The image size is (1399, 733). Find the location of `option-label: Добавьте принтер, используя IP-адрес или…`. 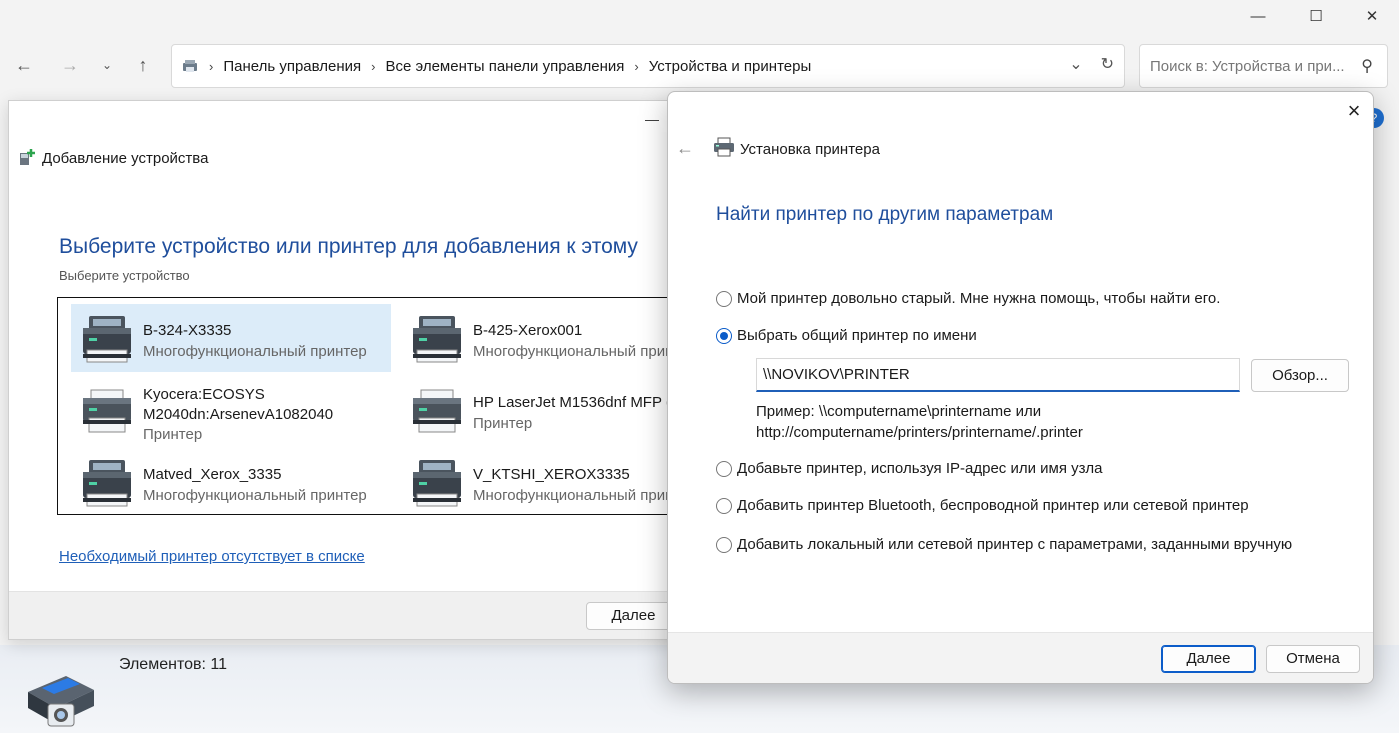

option-label: Добавьте принтер, используя IP-адрес или… is located at coordinates (920, 468).